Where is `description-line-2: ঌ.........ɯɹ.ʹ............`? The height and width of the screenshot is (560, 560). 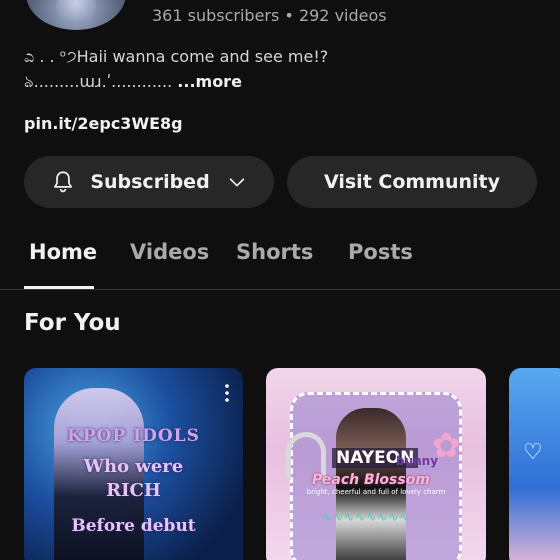
description-line-2: ঌ.........ɯɹ.ʹ............ is located at coordinates (101, 81).